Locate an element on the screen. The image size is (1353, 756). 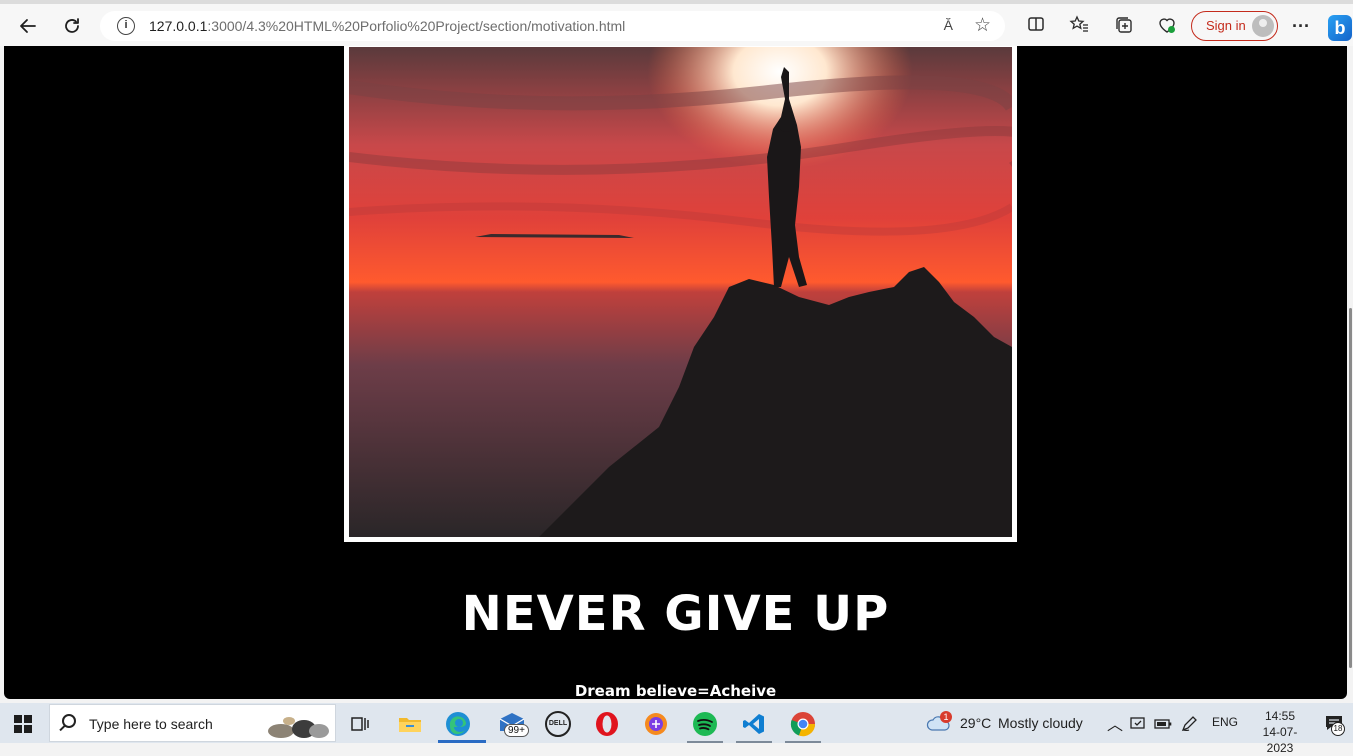
weather-icon: 1 is located at coordinates (940, 724).